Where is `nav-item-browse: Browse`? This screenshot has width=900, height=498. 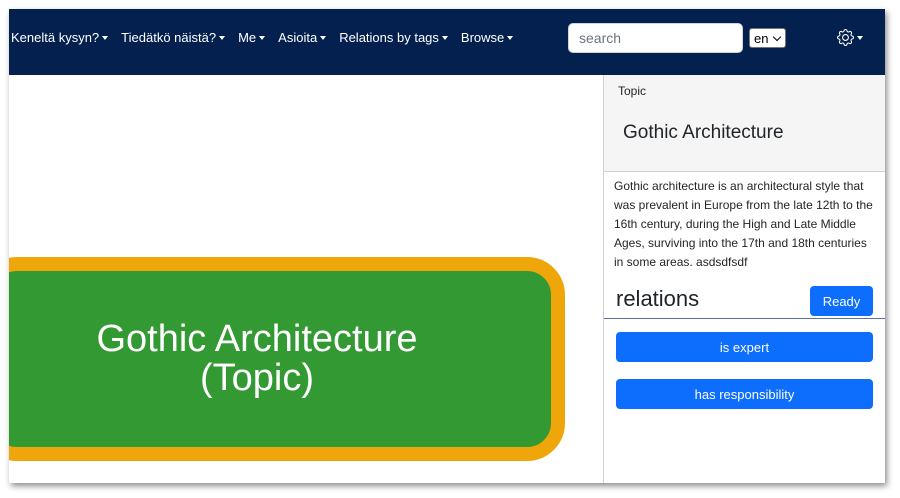 nav-item-browse: Browse is located at coordinates (487, 37).